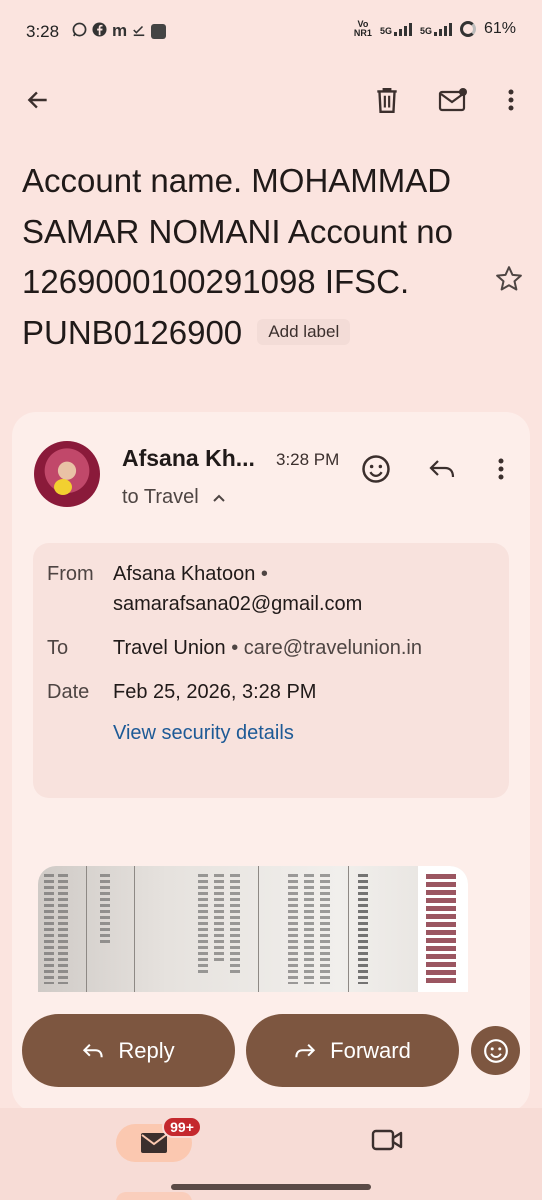 This screenshot has height=1200, width=542. Describe the element at coordinates (362, 28) in the screenshot. I see `volte-indicator: Vo NR1` at that location.